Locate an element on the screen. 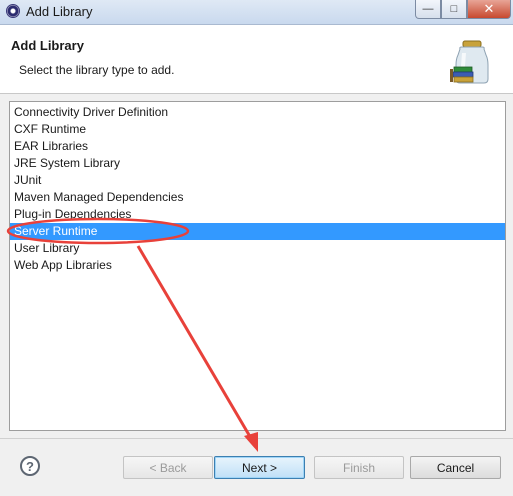  back-button: < Back is located at coordinates (168, 467).